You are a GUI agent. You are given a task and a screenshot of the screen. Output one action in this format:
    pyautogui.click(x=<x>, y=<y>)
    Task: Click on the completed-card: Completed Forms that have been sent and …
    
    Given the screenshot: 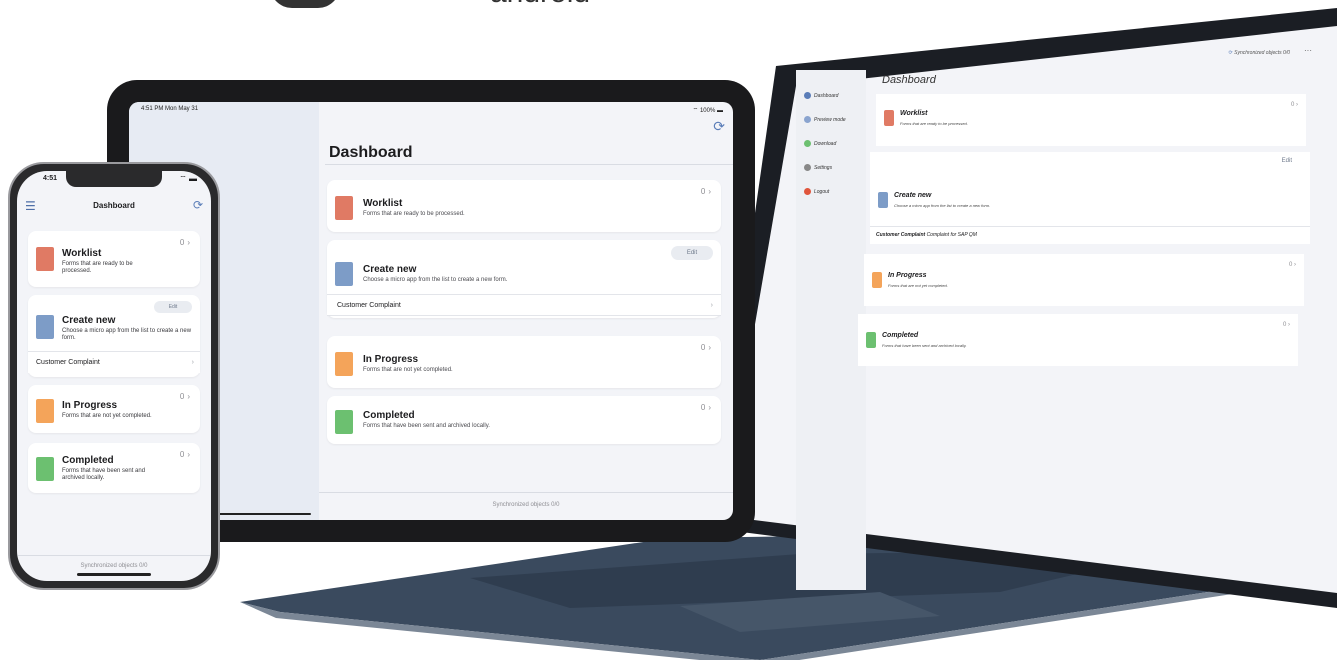 What is the action you would take?
    pyautogui.click(x=1078, y=340)
    